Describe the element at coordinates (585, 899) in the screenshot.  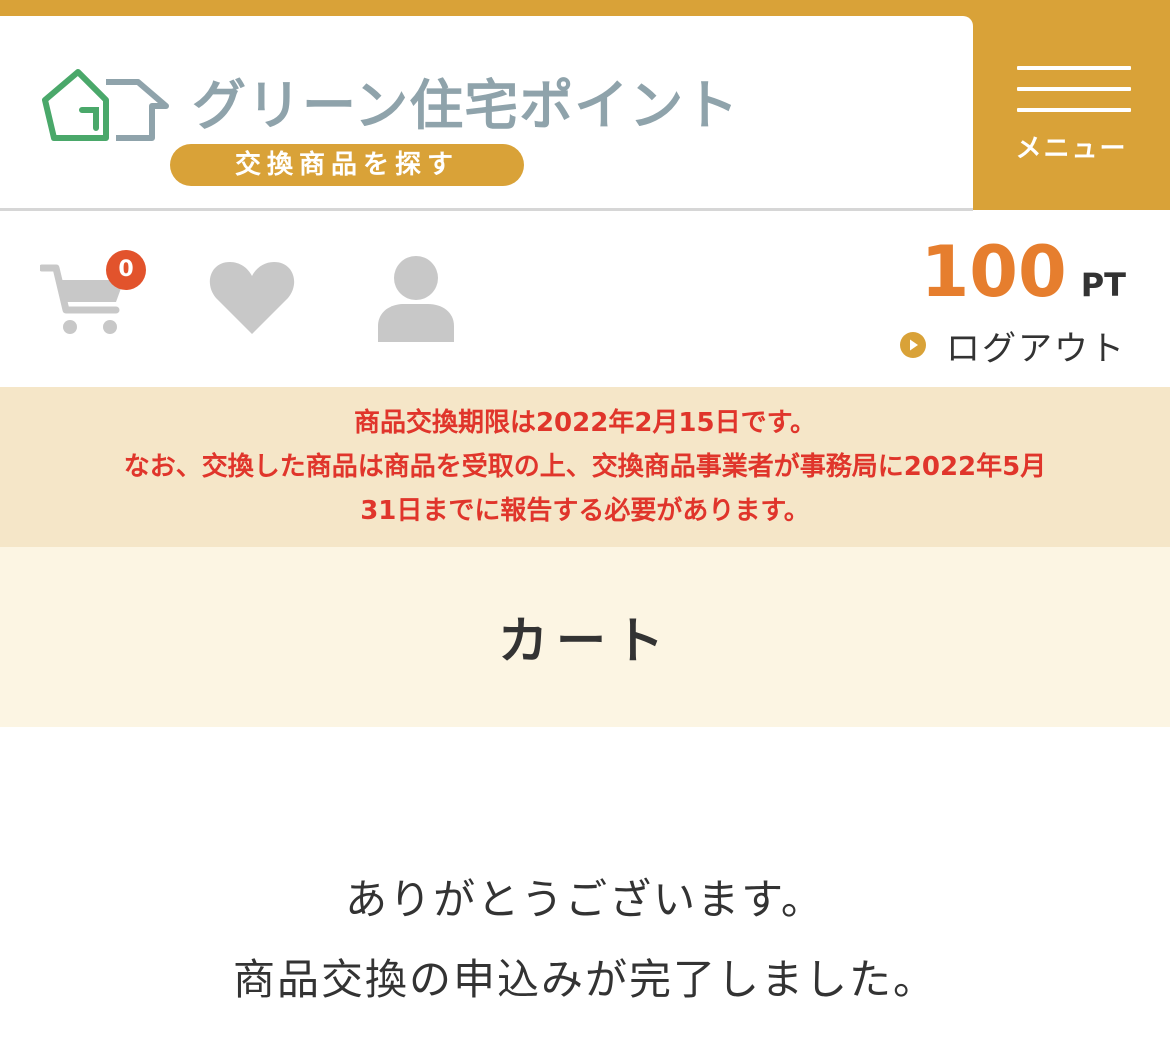
I see `thank-you-text: ありがとうございます。` at that location.